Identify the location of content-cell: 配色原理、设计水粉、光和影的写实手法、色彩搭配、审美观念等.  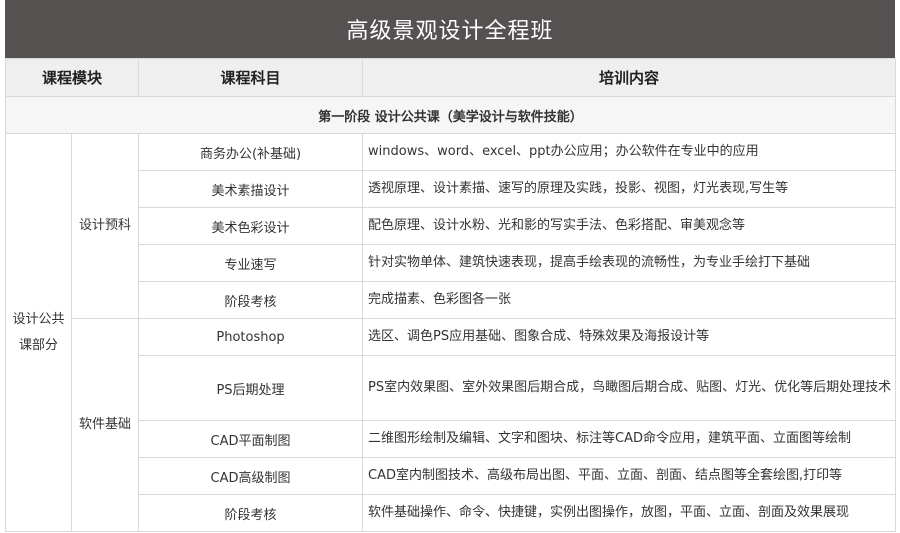
(629, 226).